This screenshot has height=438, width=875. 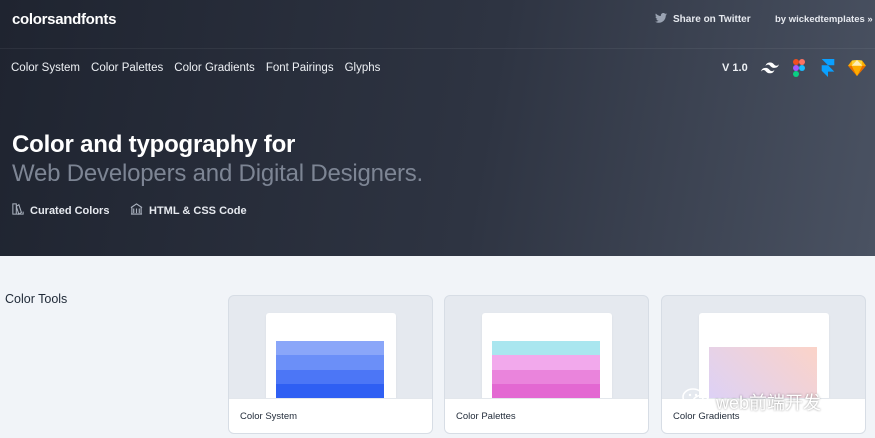 I want to click on share-on-twitter-link: Share on Twitter, so click(x=703, y=19).